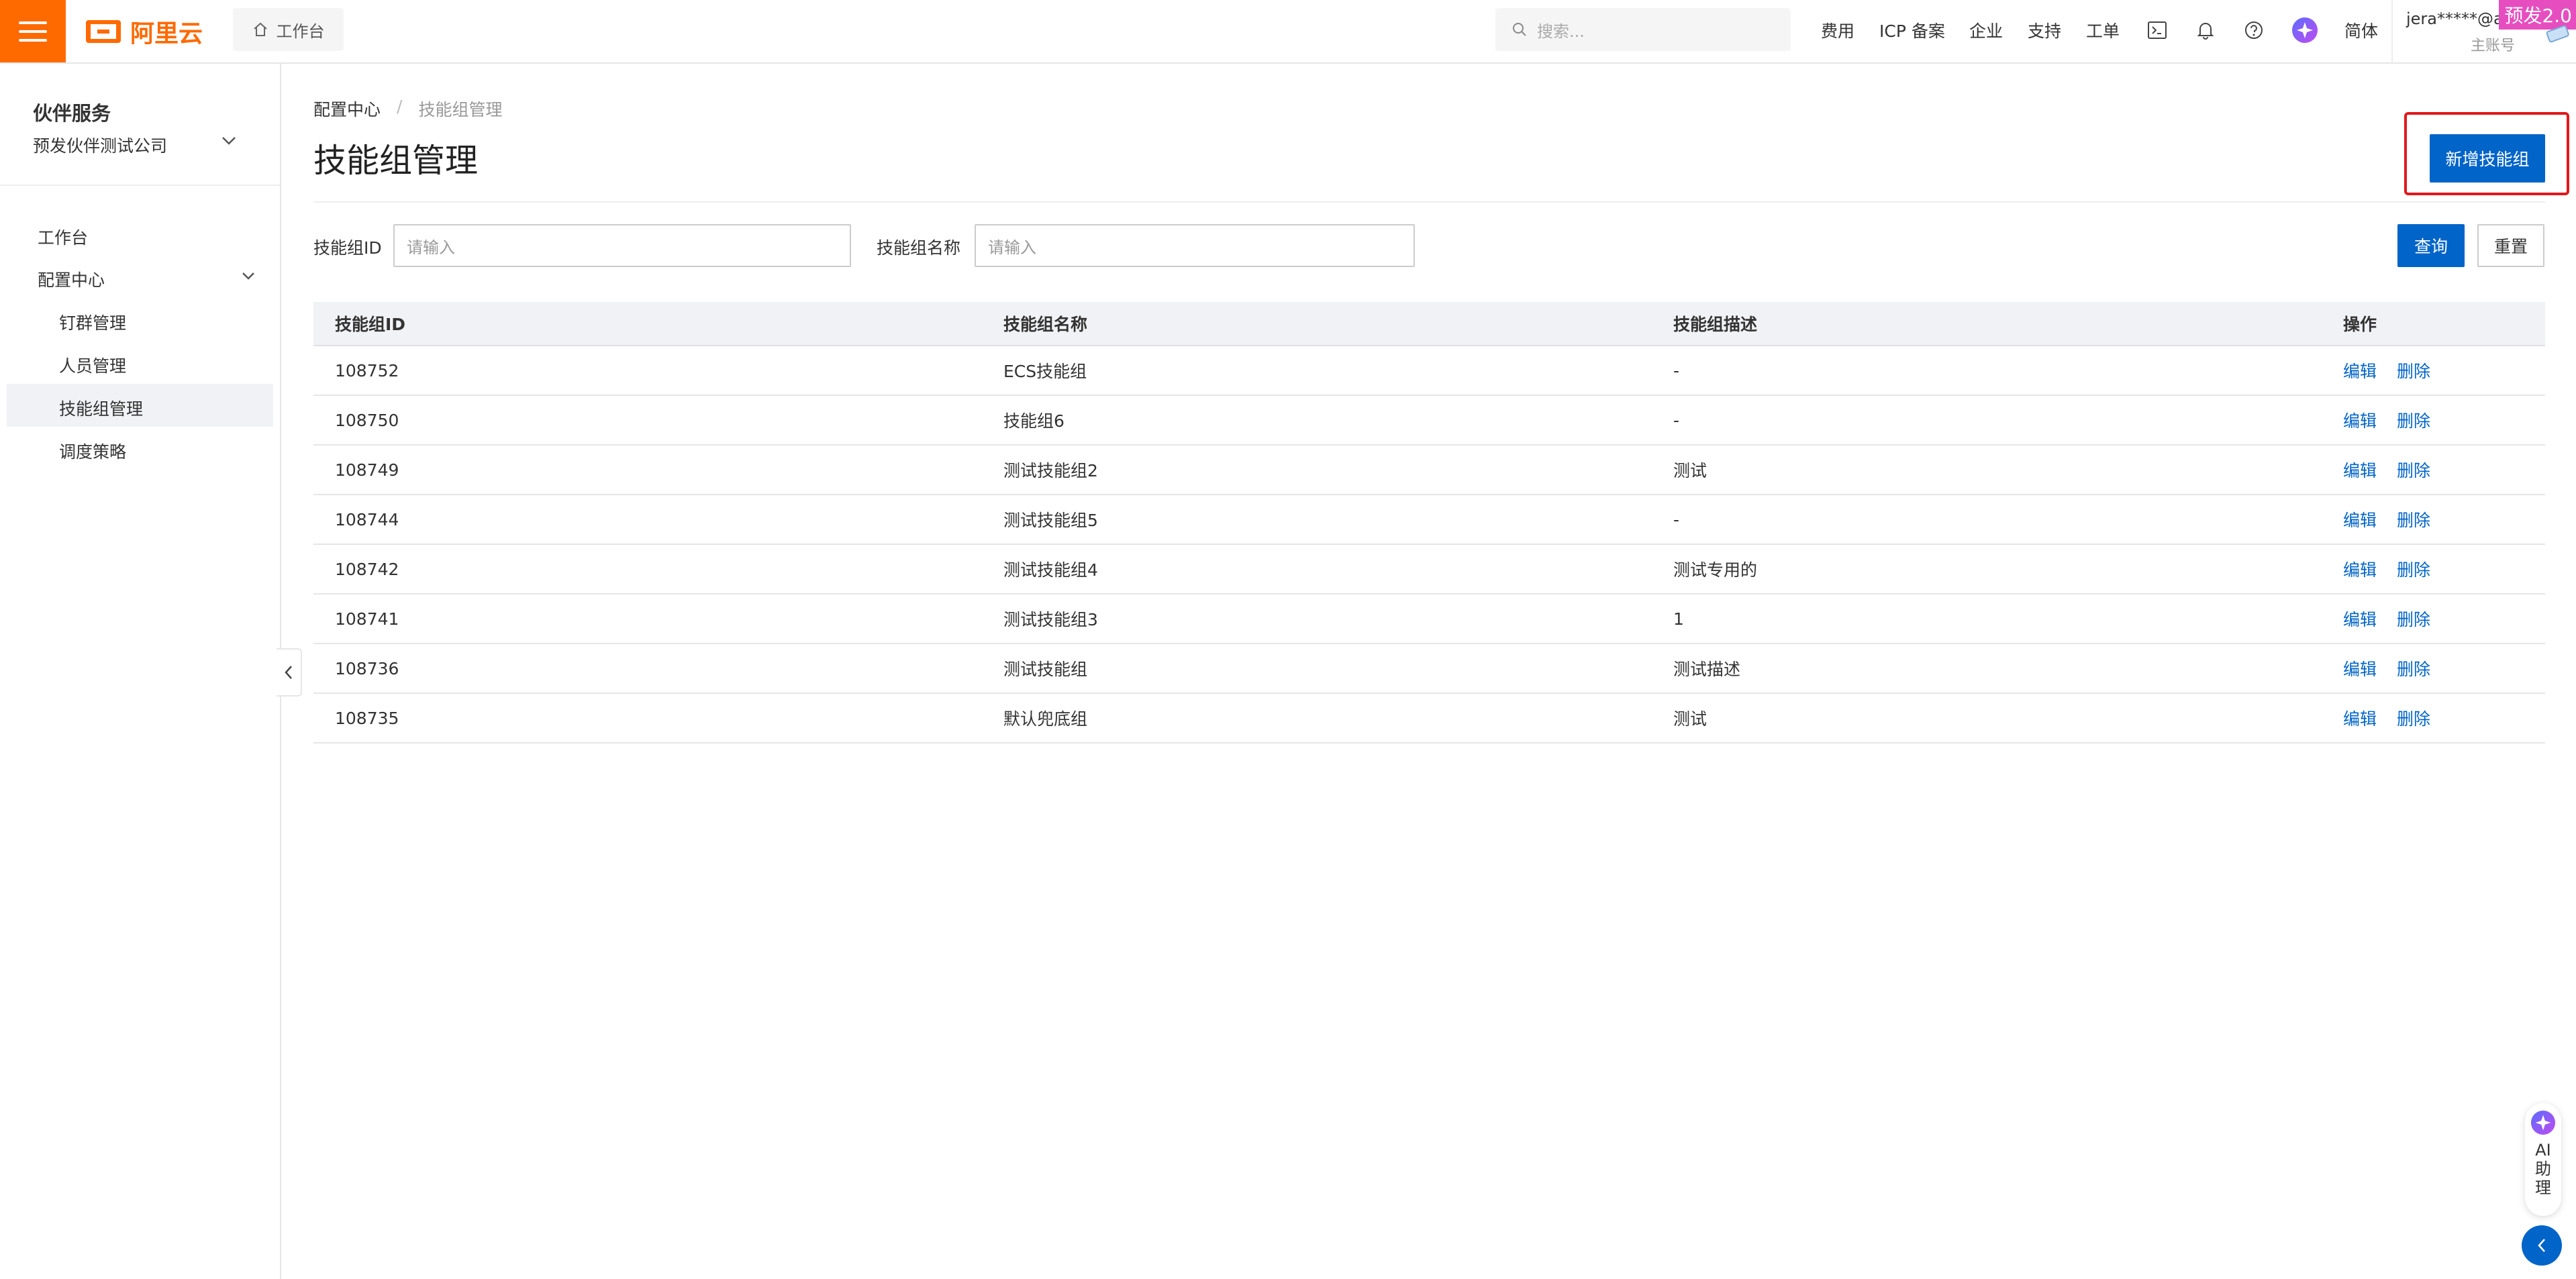 This screenshot has height=1279, width=2576. What do you see at coordinates (2304, 30) in the screenshot?
I see `ai-star-icon` at bounding box center [2304, 30].